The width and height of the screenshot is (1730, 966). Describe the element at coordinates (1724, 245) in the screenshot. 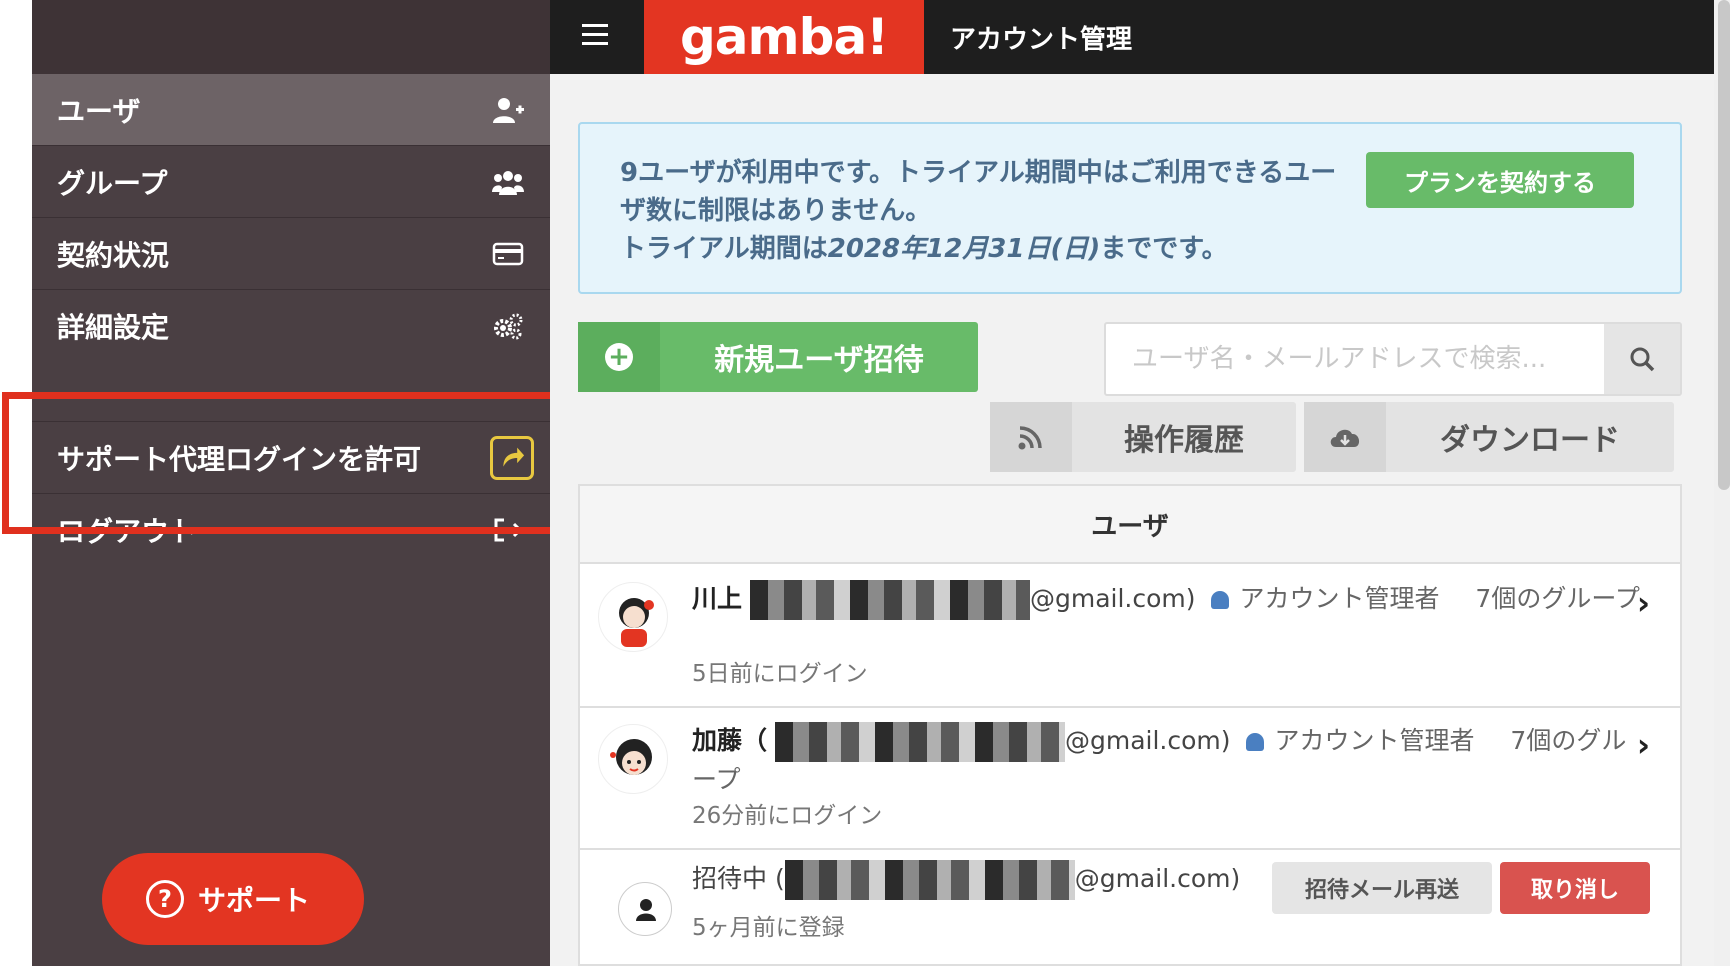

I see `scrollbar-thumb` at that location.